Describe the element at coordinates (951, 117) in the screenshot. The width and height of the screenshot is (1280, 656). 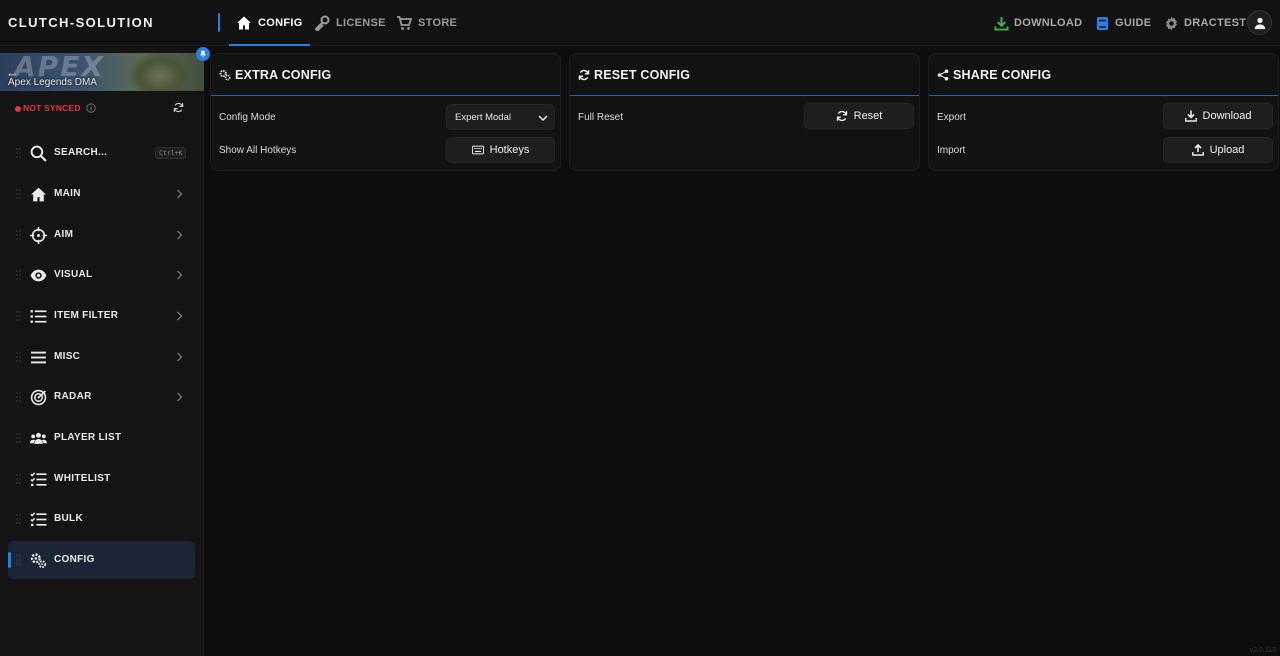
I see `export-label: Export` at that location.